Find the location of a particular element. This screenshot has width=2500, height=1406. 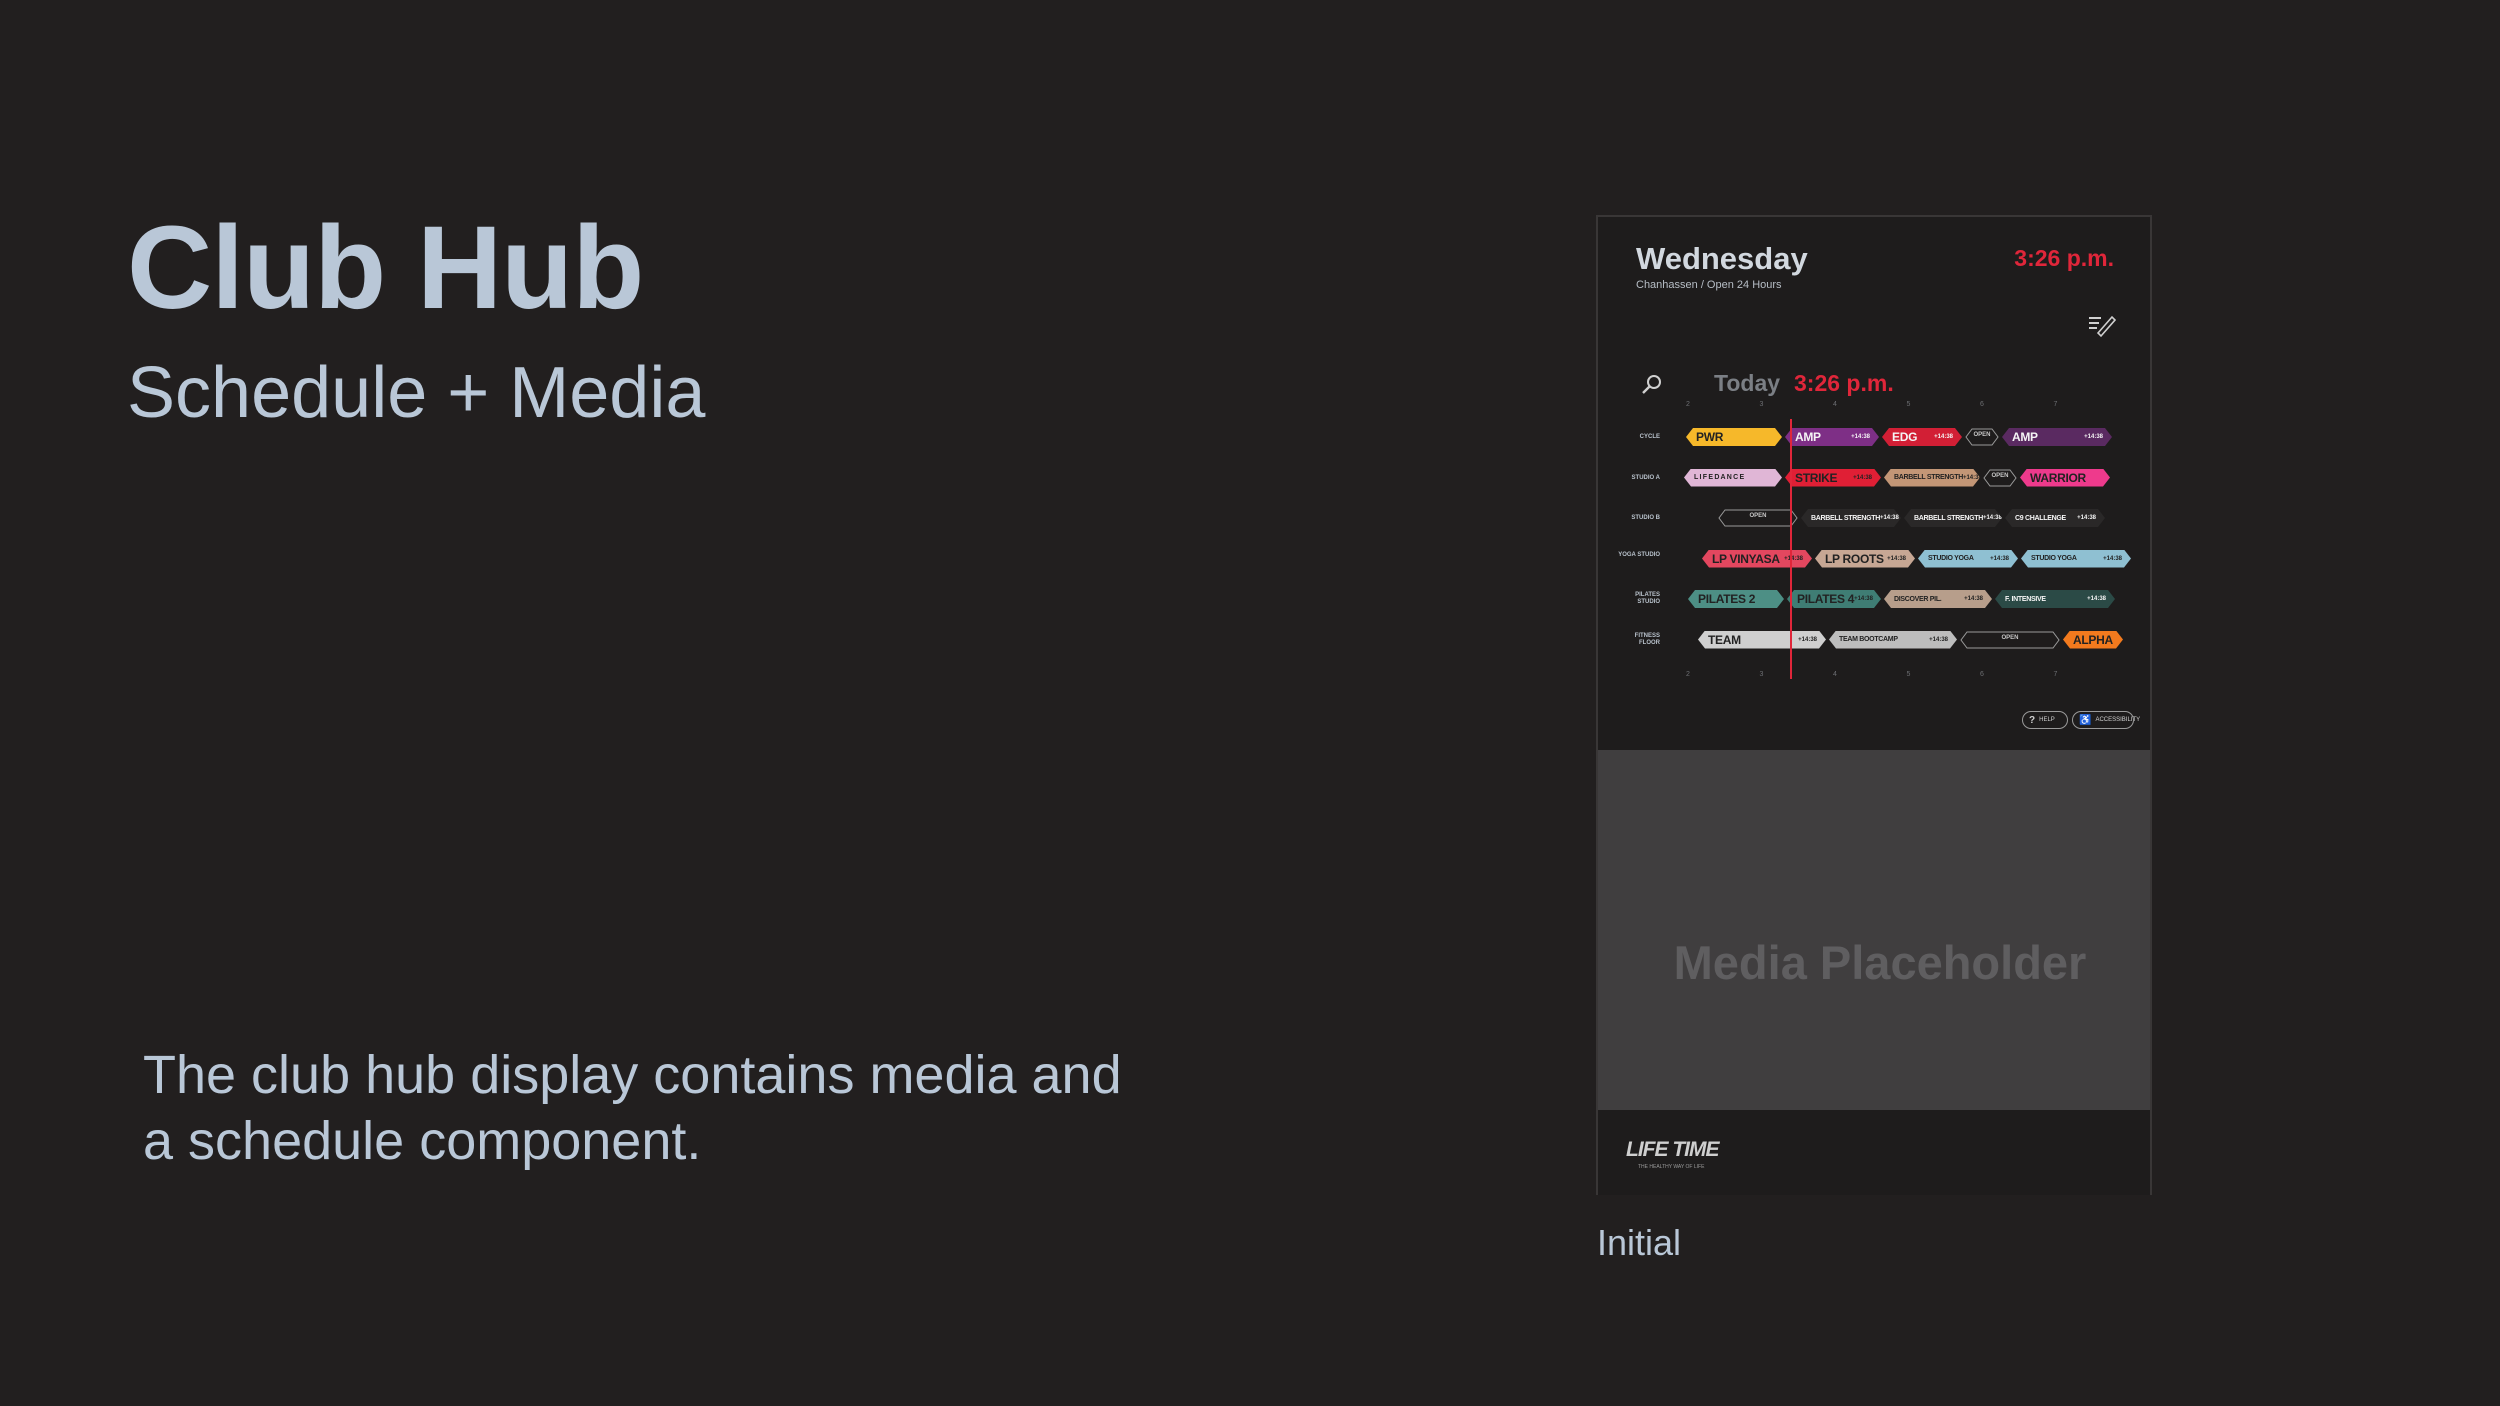

room-label: FITNESS FLOOR is located at coordinates (1647, 639).